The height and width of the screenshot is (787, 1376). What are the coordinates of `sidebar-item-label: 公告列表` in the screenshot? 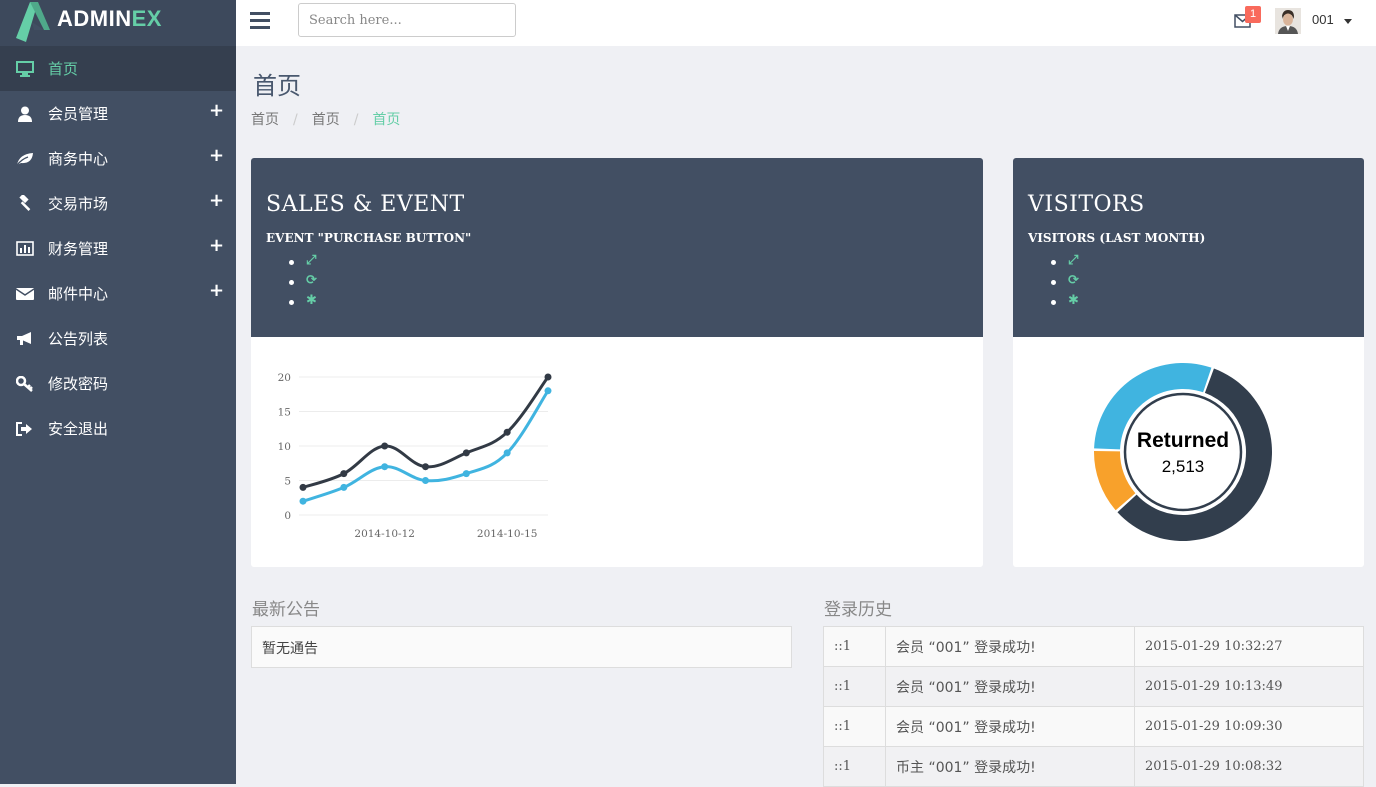 It's located at (78, 339).